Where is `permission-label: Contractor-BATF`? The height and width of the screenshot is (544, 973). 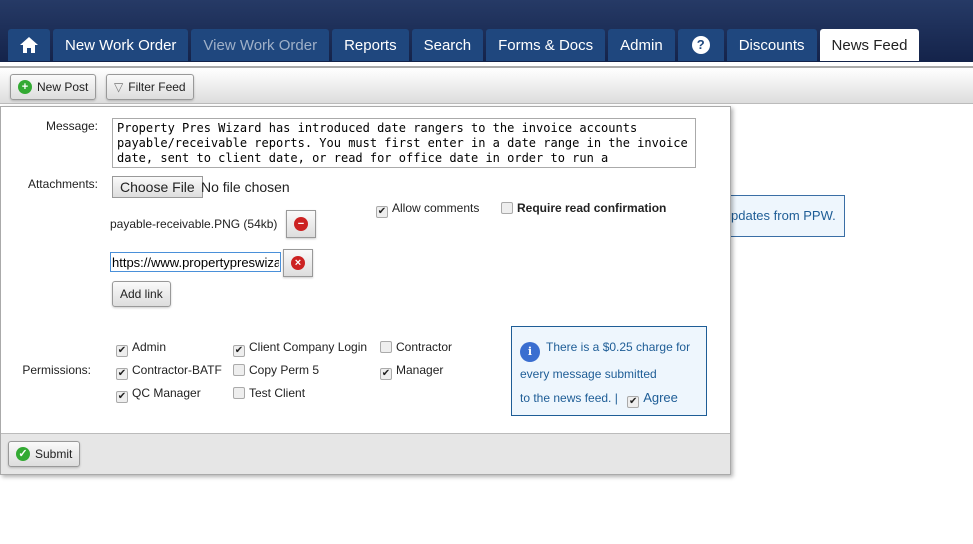
permission-label: Contractor-BATF is located at coordinates (177, 370).